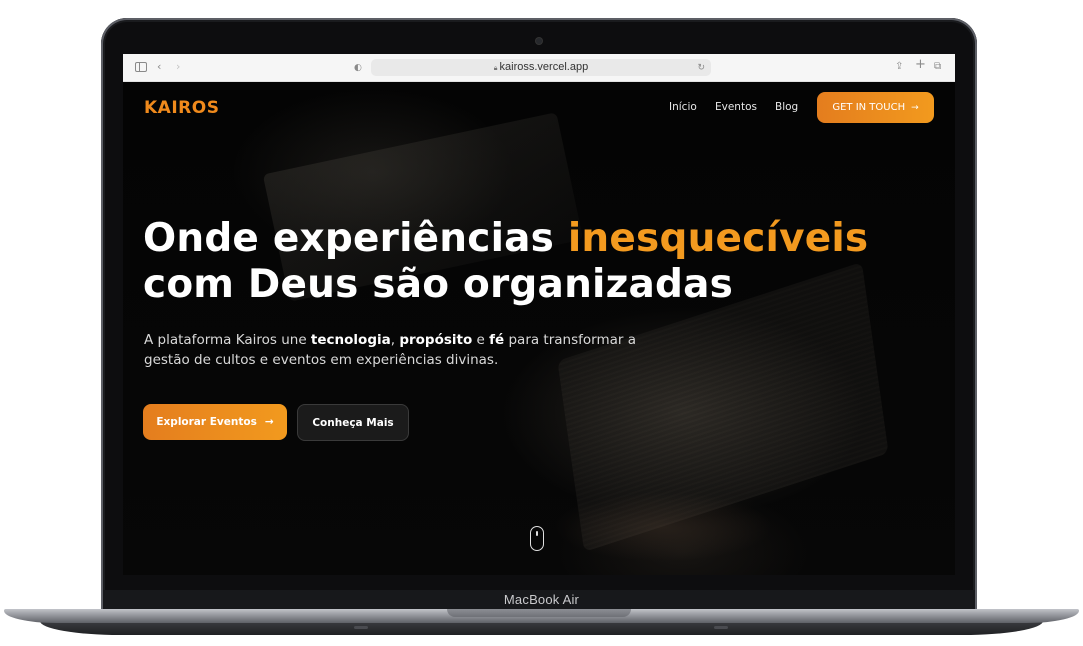  I want to click on explore-events-button: Explorar Eventos →, so click(215, 422).